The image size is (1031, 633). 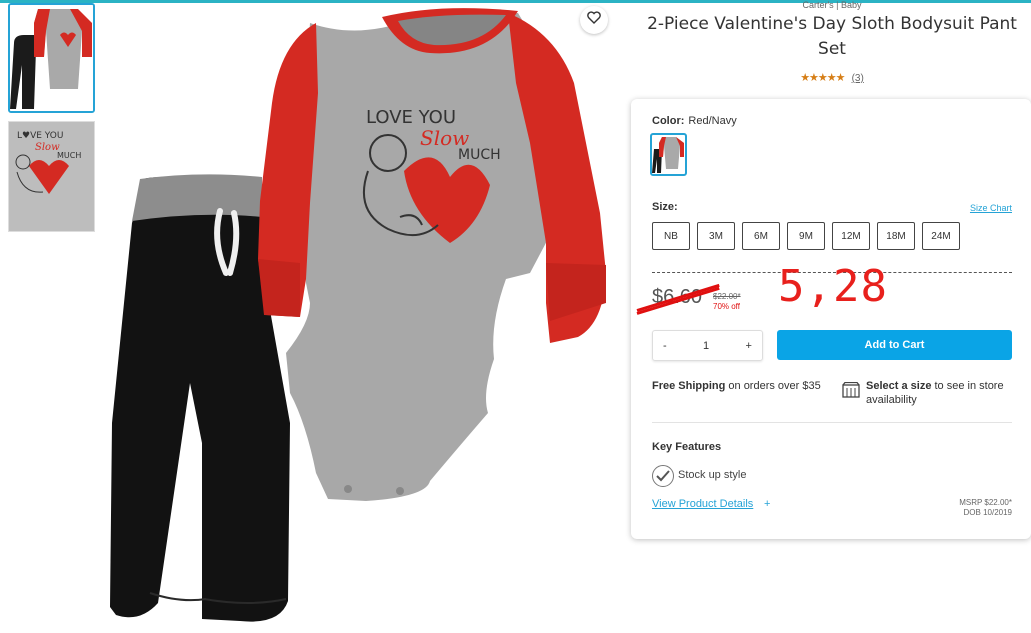 I want to click on features-divider, so click(x=832, y=422).